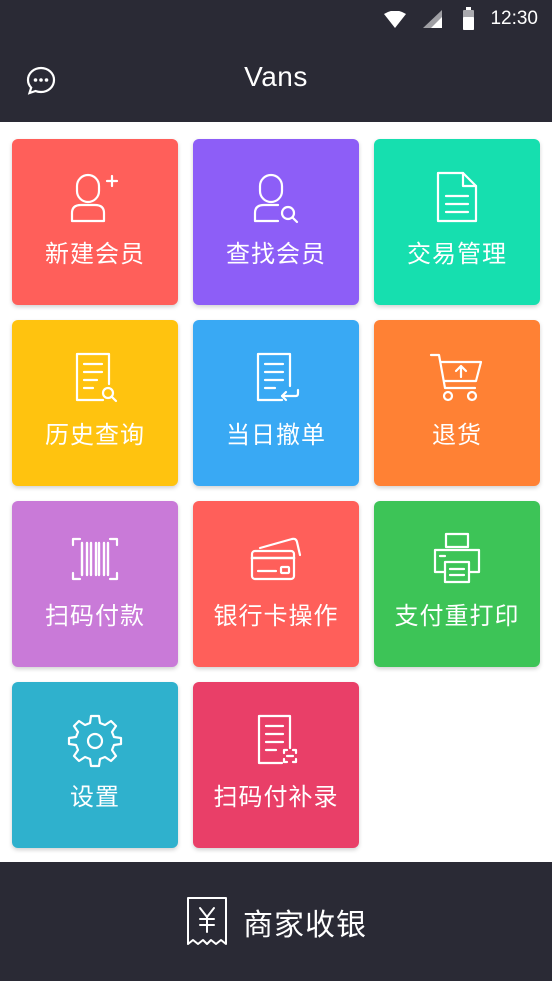  I want to click on cancel-order-icon, so click(276, 378).